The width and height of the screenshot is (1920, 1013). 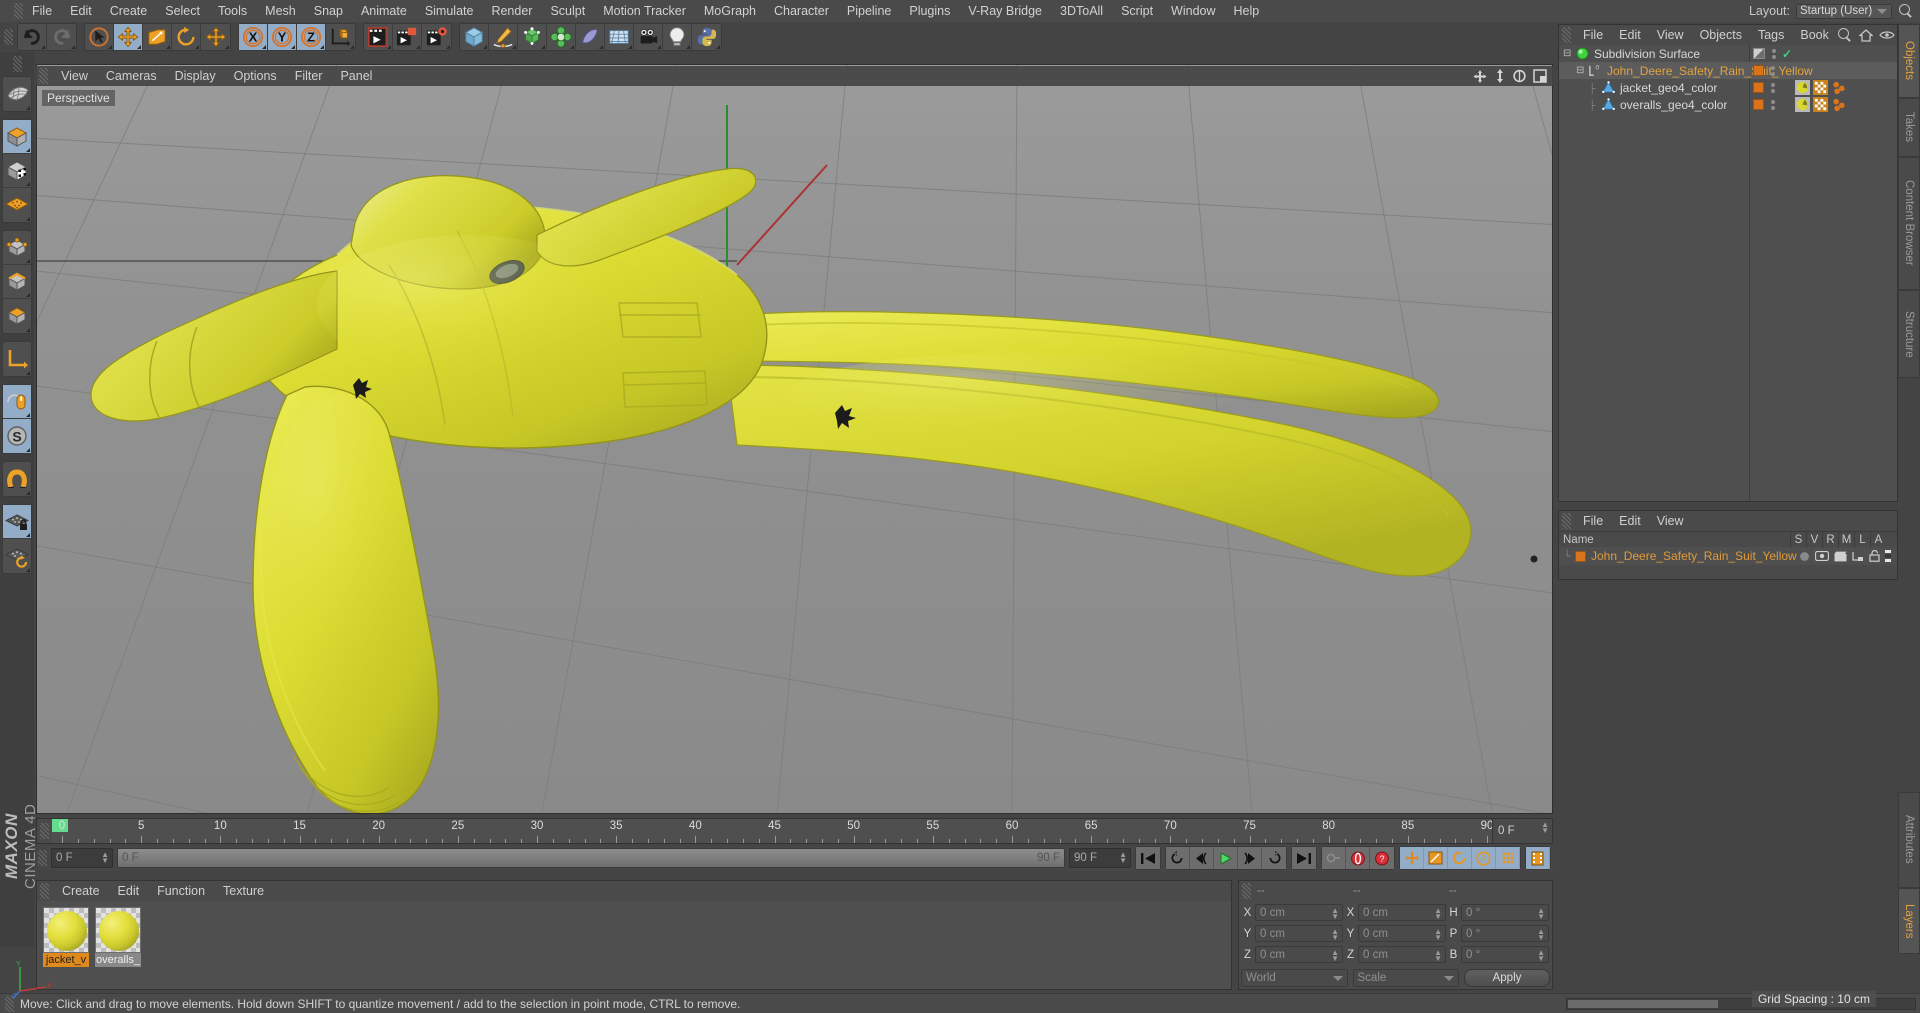 I want to click on goto-start-icon, so click(x=1148, y=858).